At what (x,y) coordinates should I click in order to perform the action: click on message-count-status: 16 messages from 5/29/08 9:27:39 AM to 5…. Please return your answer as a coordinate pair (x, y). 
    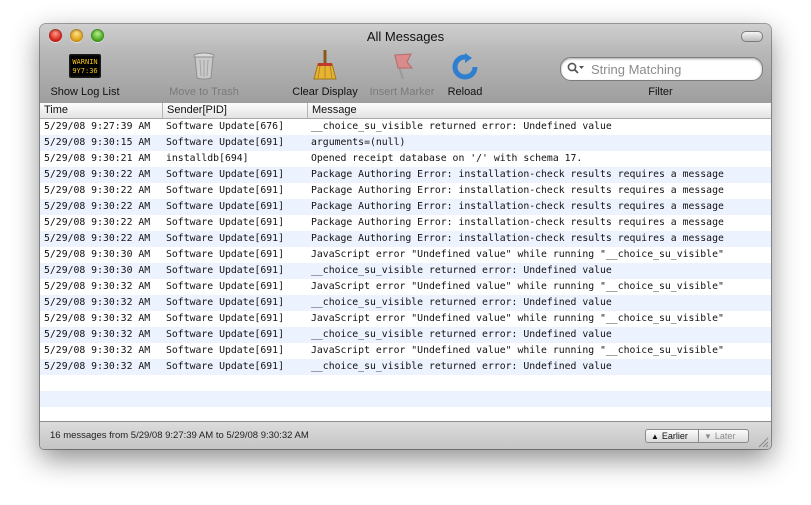
    Looking at the image, I should click on (179, 435).